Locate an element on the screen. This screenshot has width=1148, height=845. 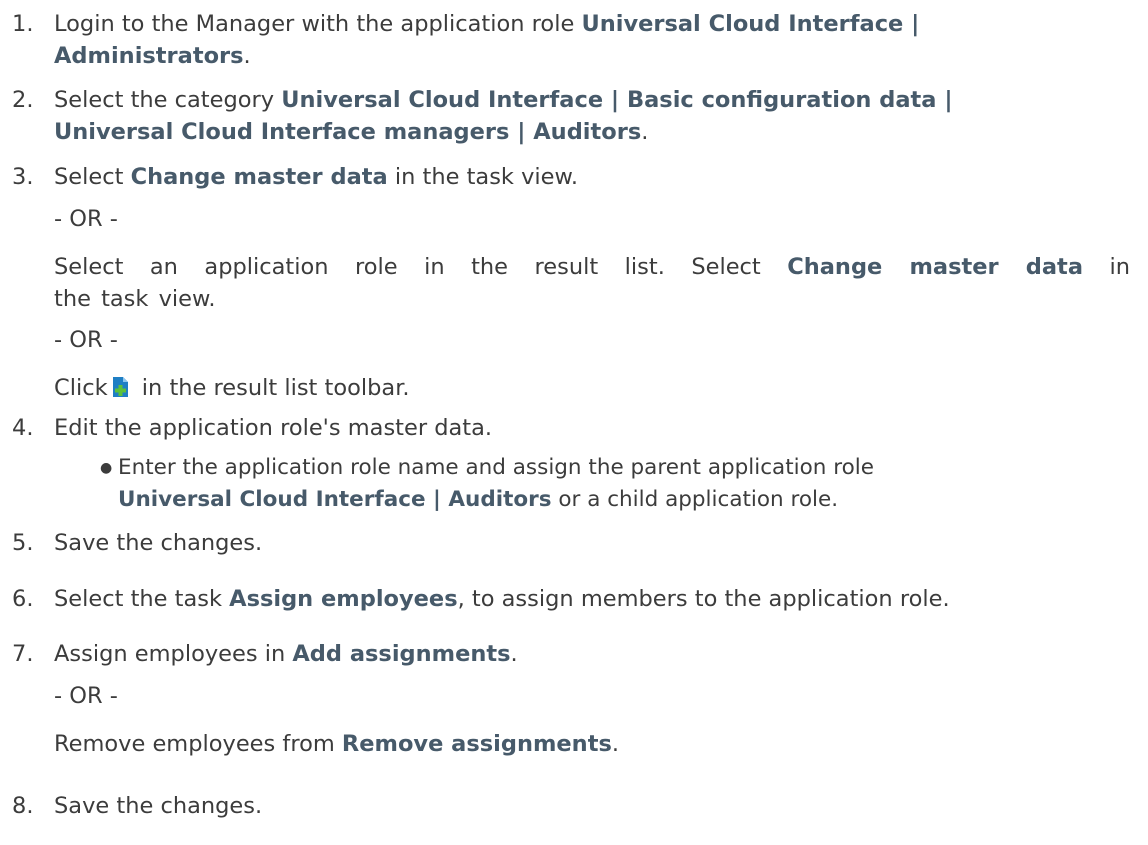
step-3-line-3: the task view. is located at coordinates (135, 299).